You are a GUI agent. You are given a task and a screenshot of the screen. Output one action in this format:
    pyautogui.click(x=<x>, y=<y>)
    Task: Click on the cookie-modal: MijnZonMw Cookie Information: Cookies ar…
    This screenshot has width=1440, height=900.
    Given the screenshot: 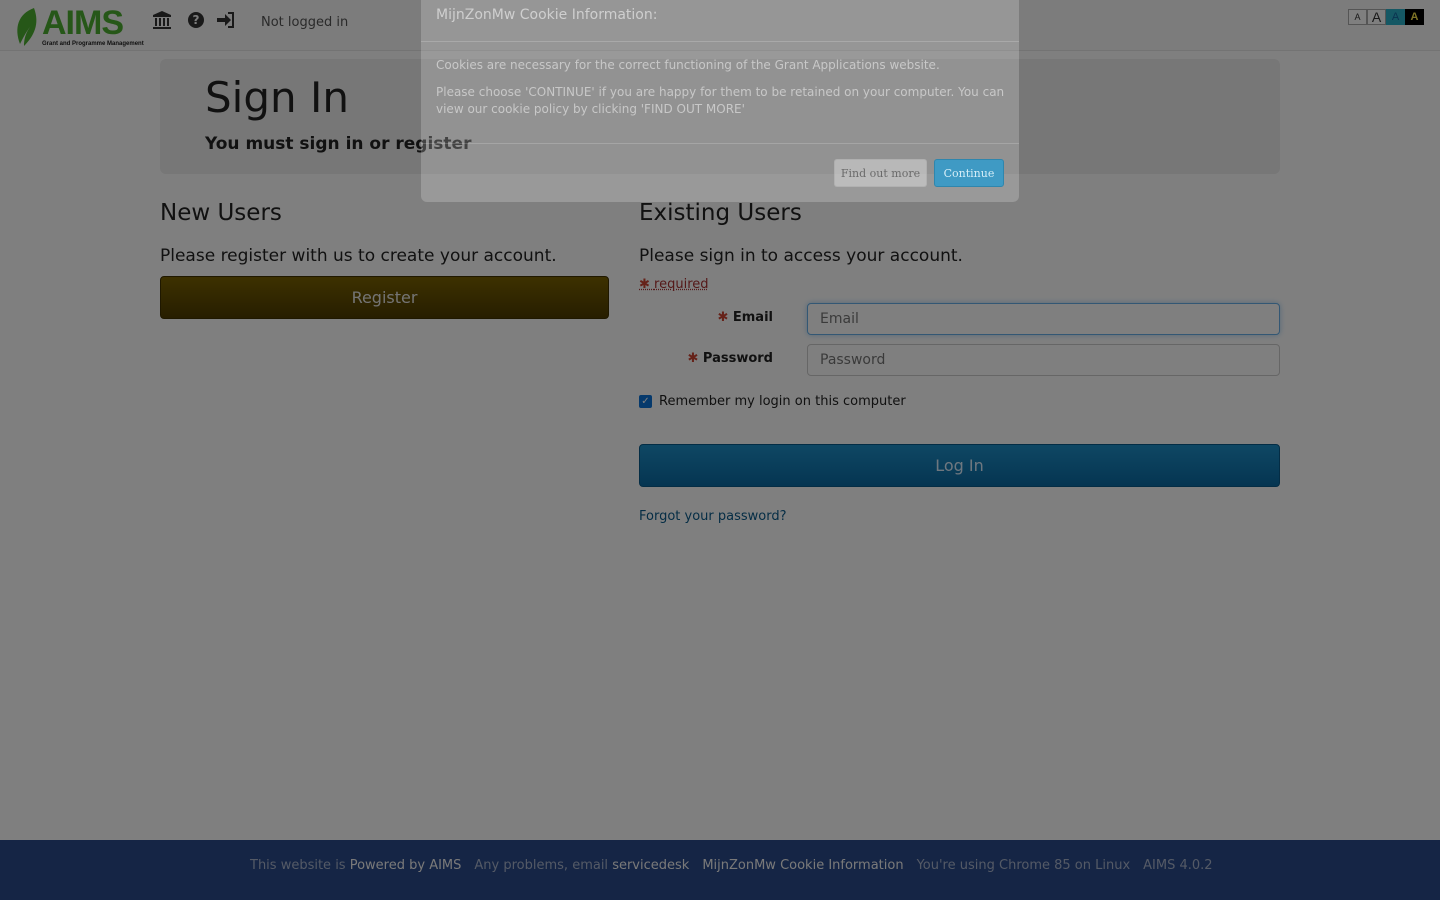 What is the action you would take?
    pyautogui.click(x=720, y=101)
    